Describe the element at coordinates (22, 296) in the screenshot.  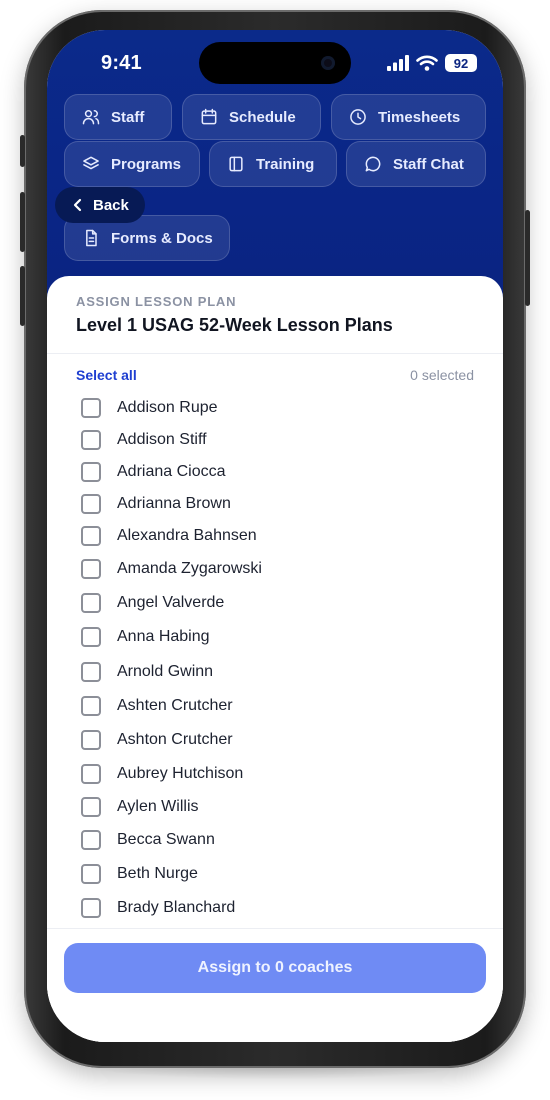
I see `volume-down-button` at that location.